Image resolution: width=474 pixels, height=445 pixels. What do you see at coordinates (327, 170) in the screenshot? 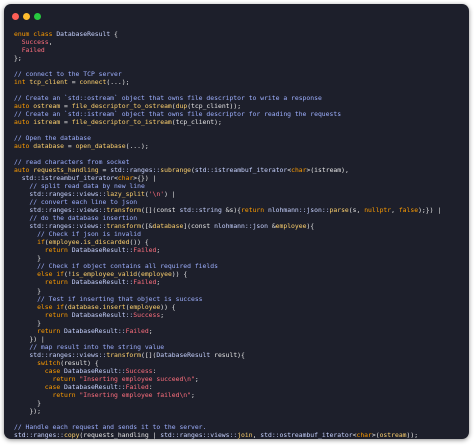
I see `code-token: >(istream),` at bounding box center [327, 170].